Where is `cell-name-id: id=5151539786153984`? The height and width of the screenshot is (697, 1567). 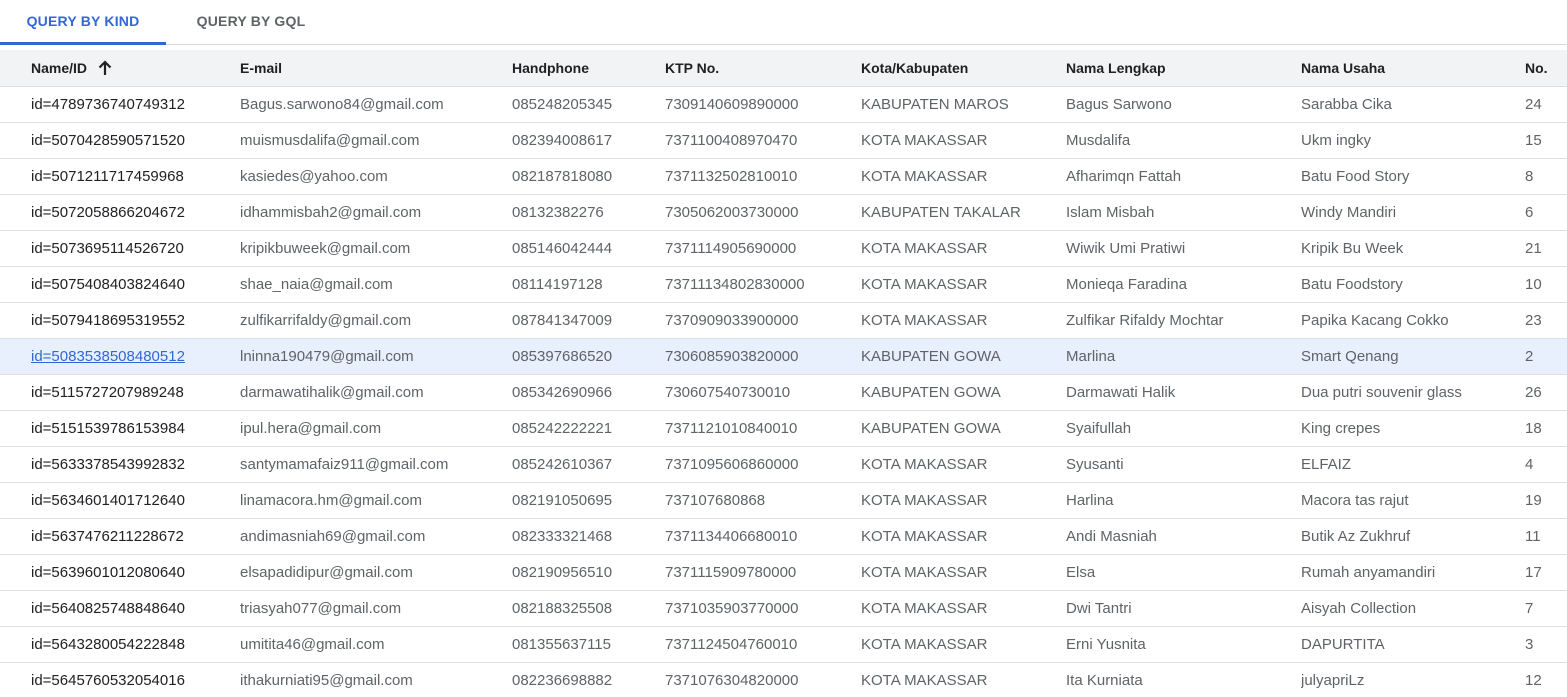
cell-name-id: id=5151539786153984 is located at coordinates (131, 429).